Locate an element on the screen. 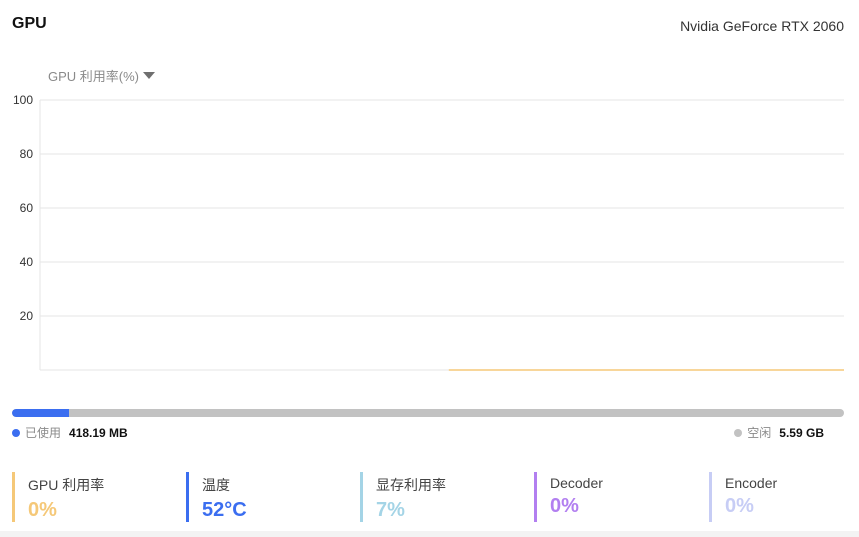  memory-used-legend: 已使用 418.19 MB is located at coordinates (70, 432).